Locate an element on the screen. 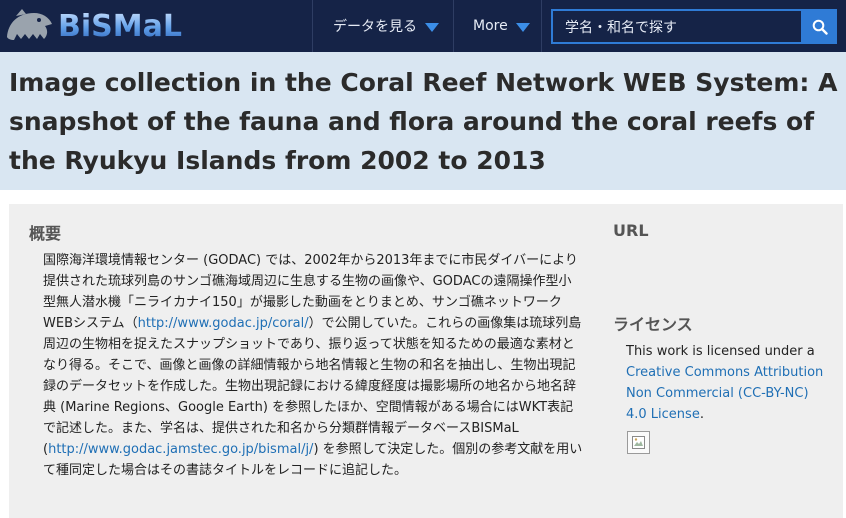 This screenshot has height=518, width=846. url-heading: URL is located at coordinates (631, 230).